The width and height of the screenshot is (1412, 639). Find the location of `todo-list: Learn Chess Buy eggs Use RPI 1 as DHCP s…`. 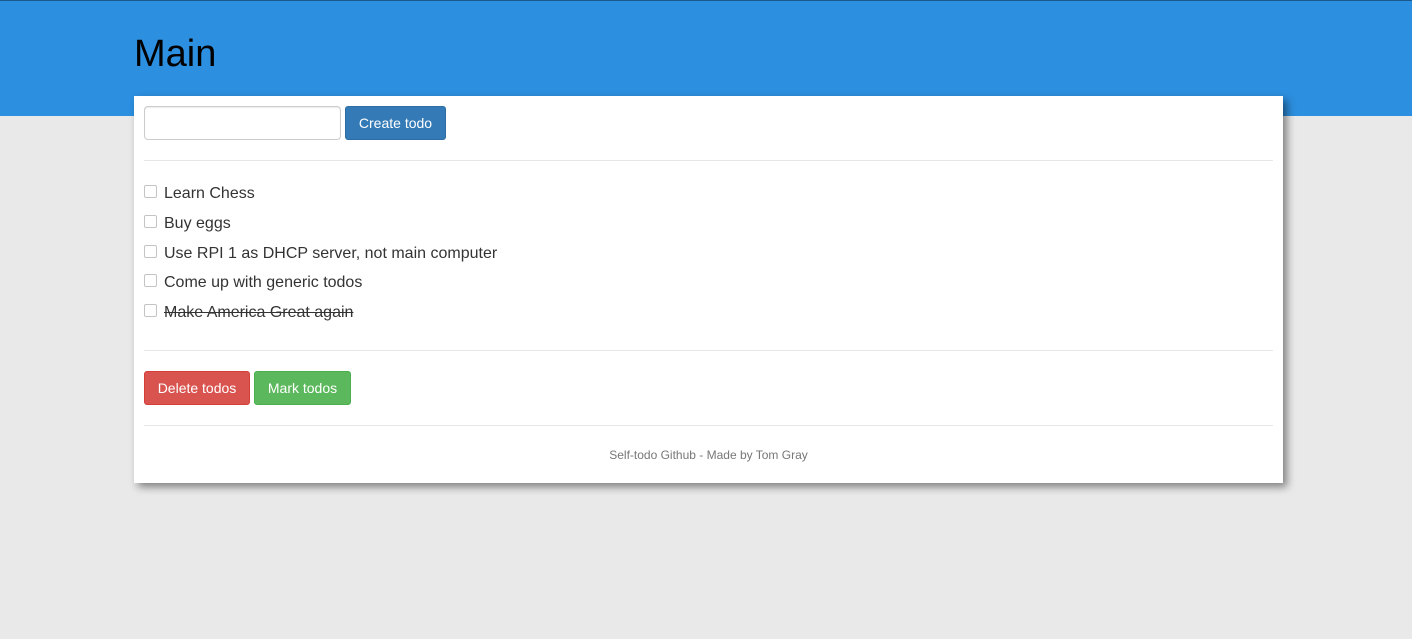

todo-list: Learn Chess Buy eggs Use RPI 1 as DHCP s… is located at coordinates (320, 257).